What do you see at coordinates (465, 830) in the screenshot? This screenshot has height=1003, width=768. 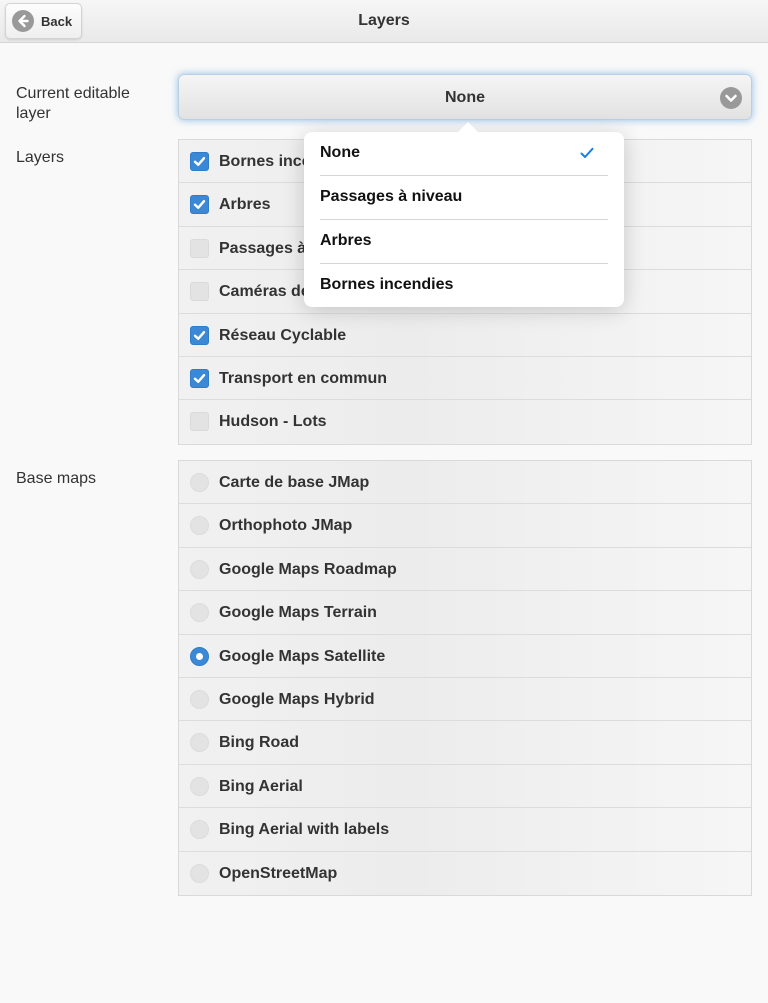 I see `base-map-row: Bing Aerial with labels` at bounding box center [465, 830].